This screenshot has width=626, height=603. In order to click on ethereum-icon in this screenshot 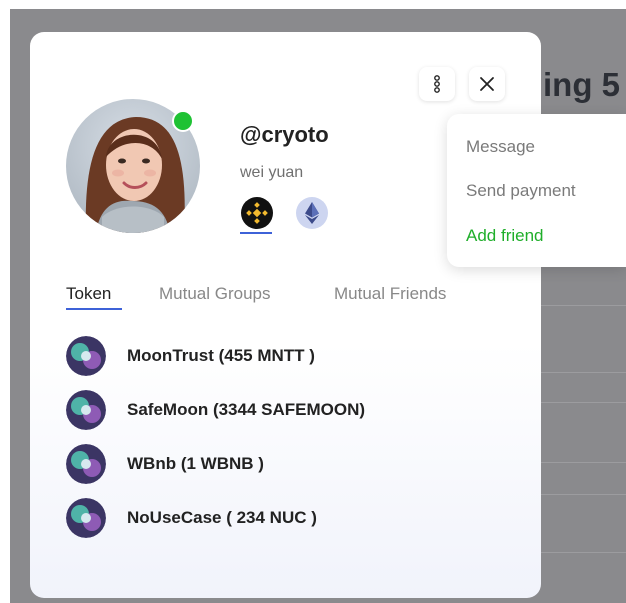, I will do `click(312, 213)`.